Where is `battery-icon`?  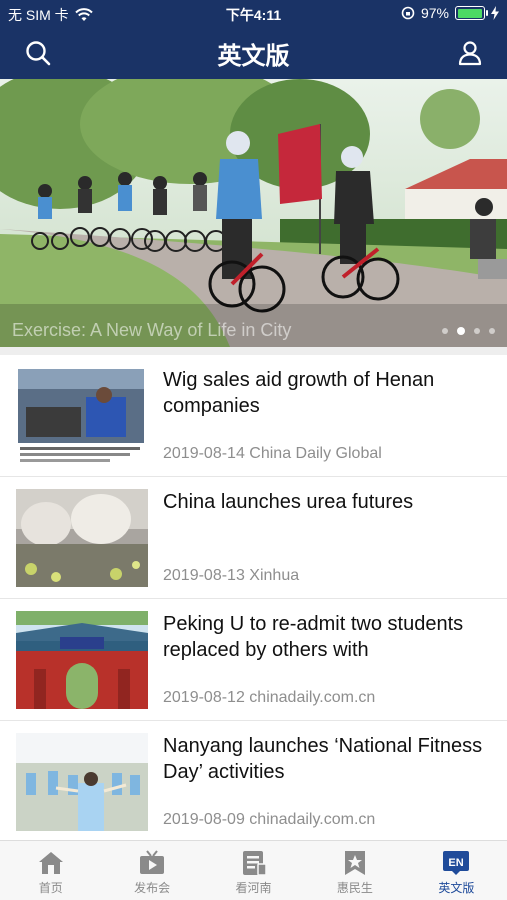
battery-icon is located at coordinates (471, 13).